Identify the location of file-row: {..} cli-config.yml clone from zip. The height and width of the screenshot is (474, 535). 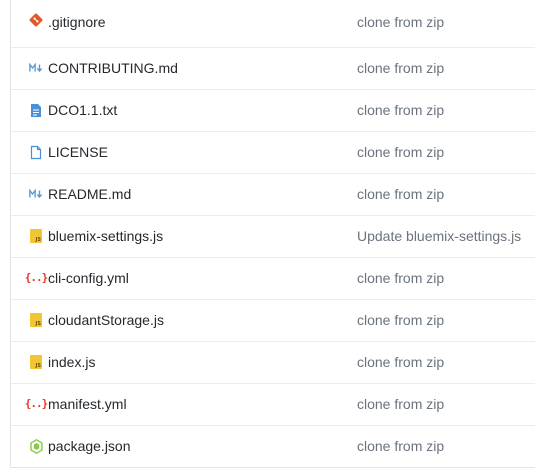
(273, 278).